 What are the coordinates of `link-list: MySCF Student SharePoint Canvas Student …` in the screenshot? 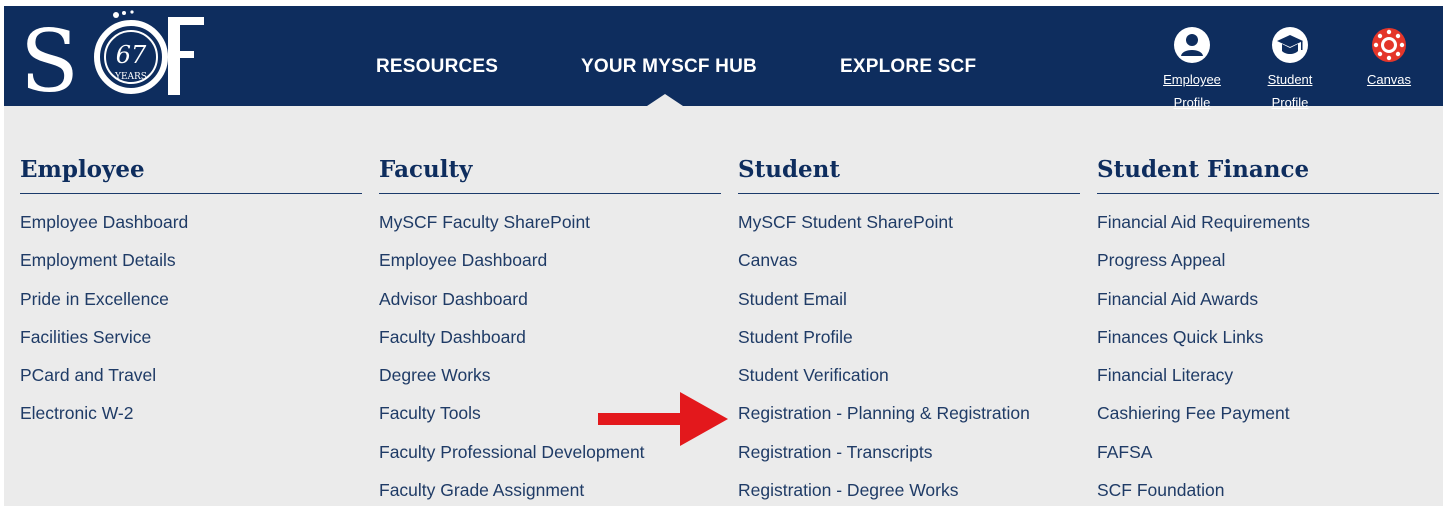 It's located at (909, 359).